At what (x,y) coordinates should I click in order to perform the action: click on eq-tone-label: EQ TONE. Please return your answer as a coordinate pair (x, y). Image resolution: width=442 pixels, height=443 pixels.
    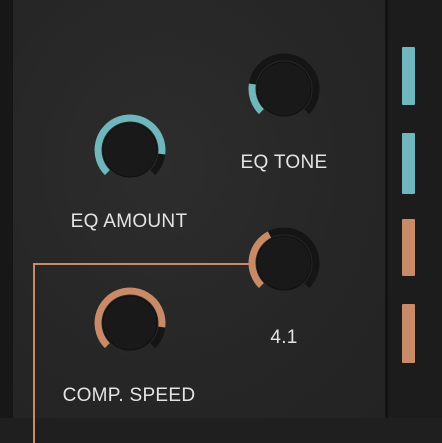
    Looking at the image, I should click on (284, 162).